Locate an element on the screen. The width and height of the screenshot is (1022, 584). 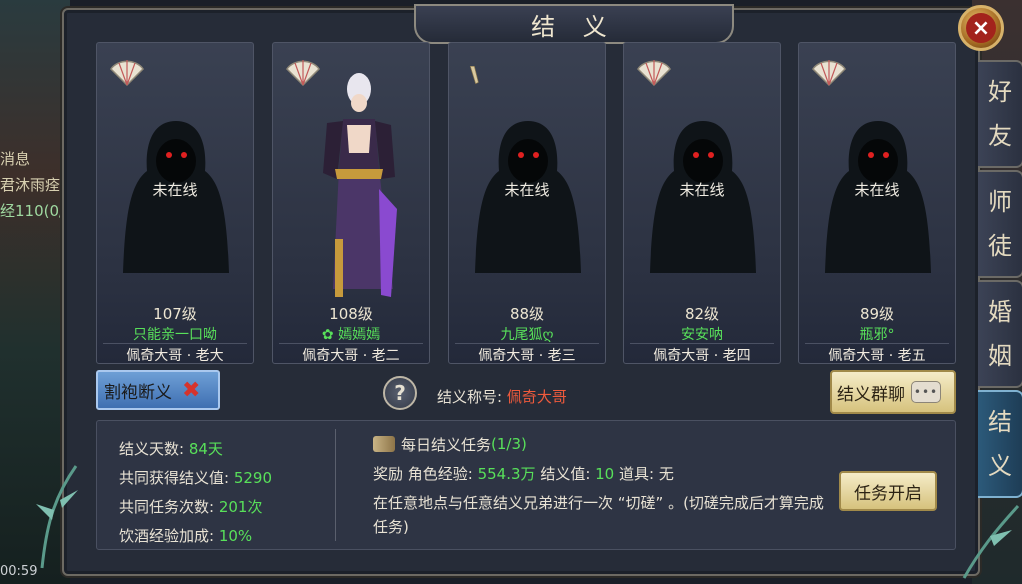
stat-value: 201次 is located at coordinates (240, 507).